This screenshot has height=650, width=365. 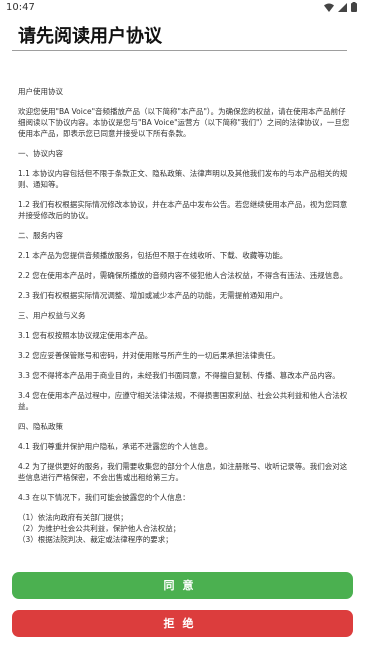 I want to click on wifi-icon, so click(x=329, y=7).